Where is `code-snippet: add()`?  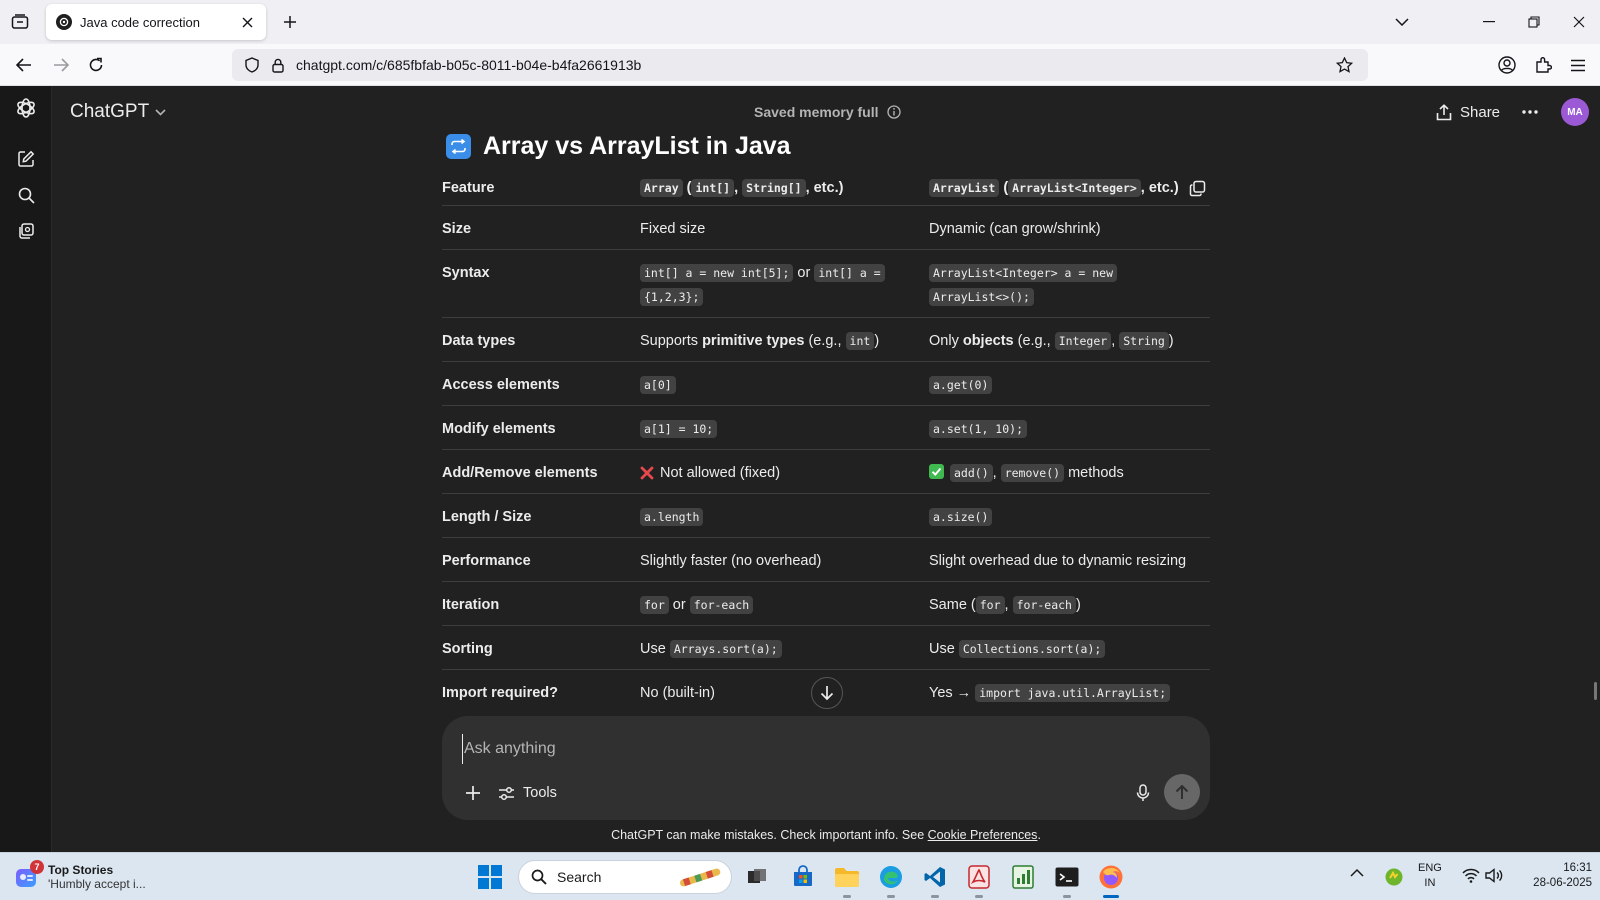 code-snippet: add() is located at coordinates (971, 473).